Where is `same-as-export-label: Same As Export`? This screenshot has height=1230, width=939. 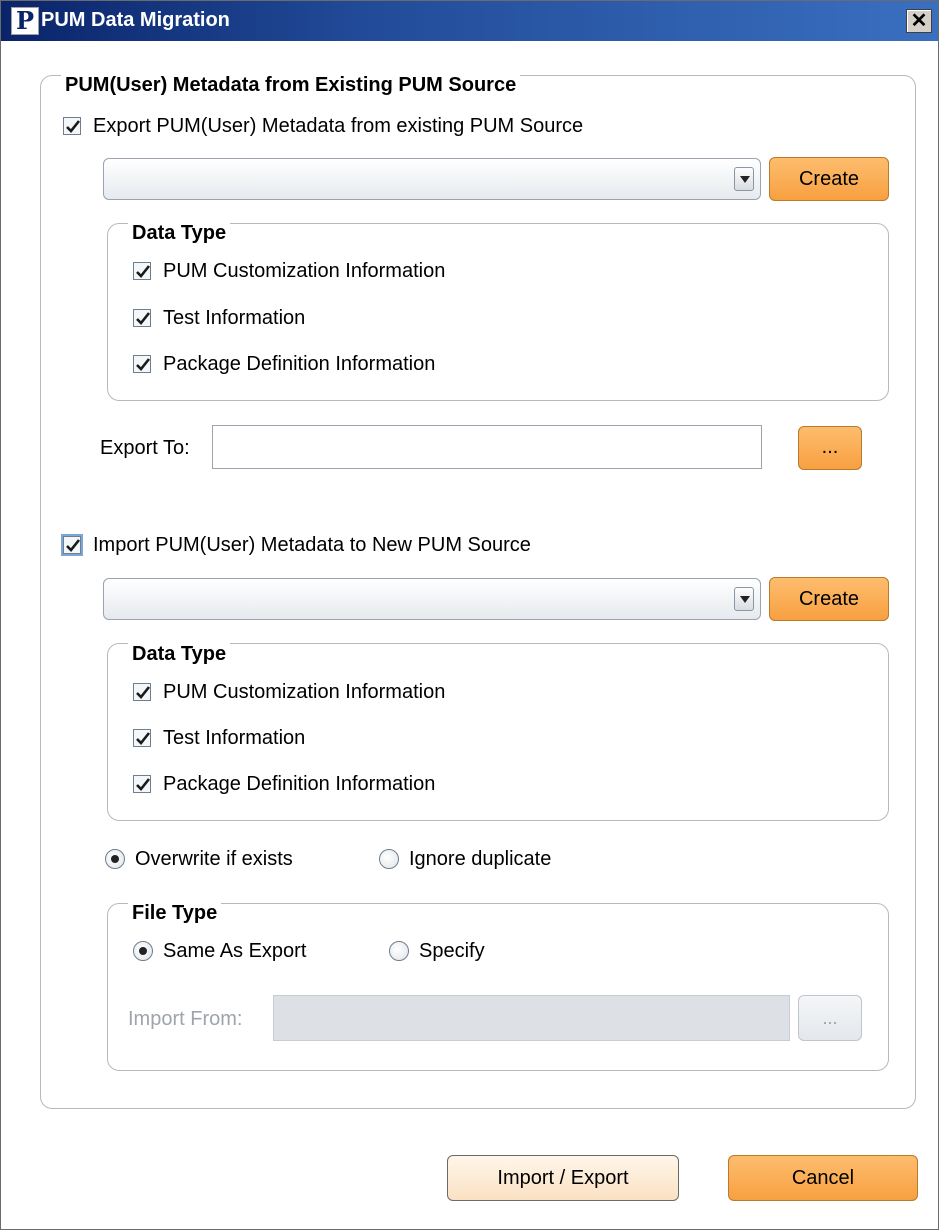
same-as-export-label: Same As Export is located at coordinates (235, 950).